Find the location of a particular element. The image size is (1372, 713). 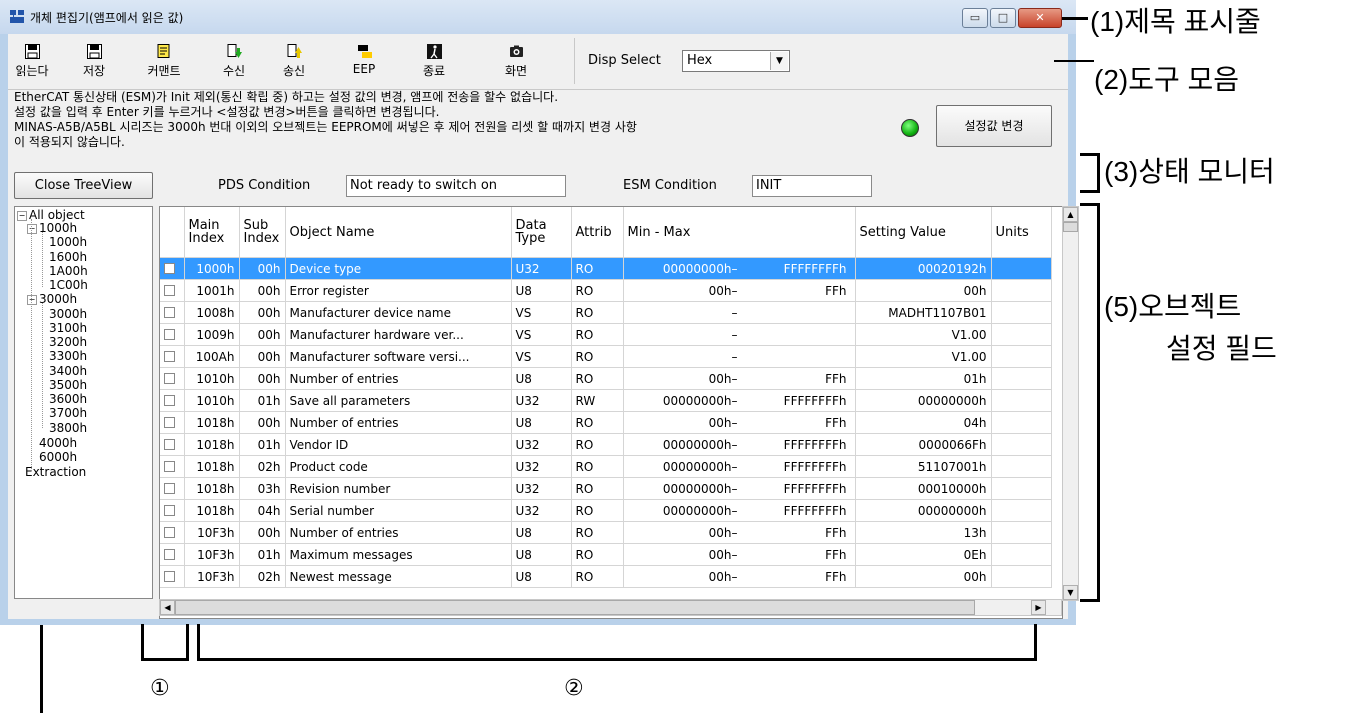

close-treeview-button: Close TreeView is located at coordinates (83, 185).